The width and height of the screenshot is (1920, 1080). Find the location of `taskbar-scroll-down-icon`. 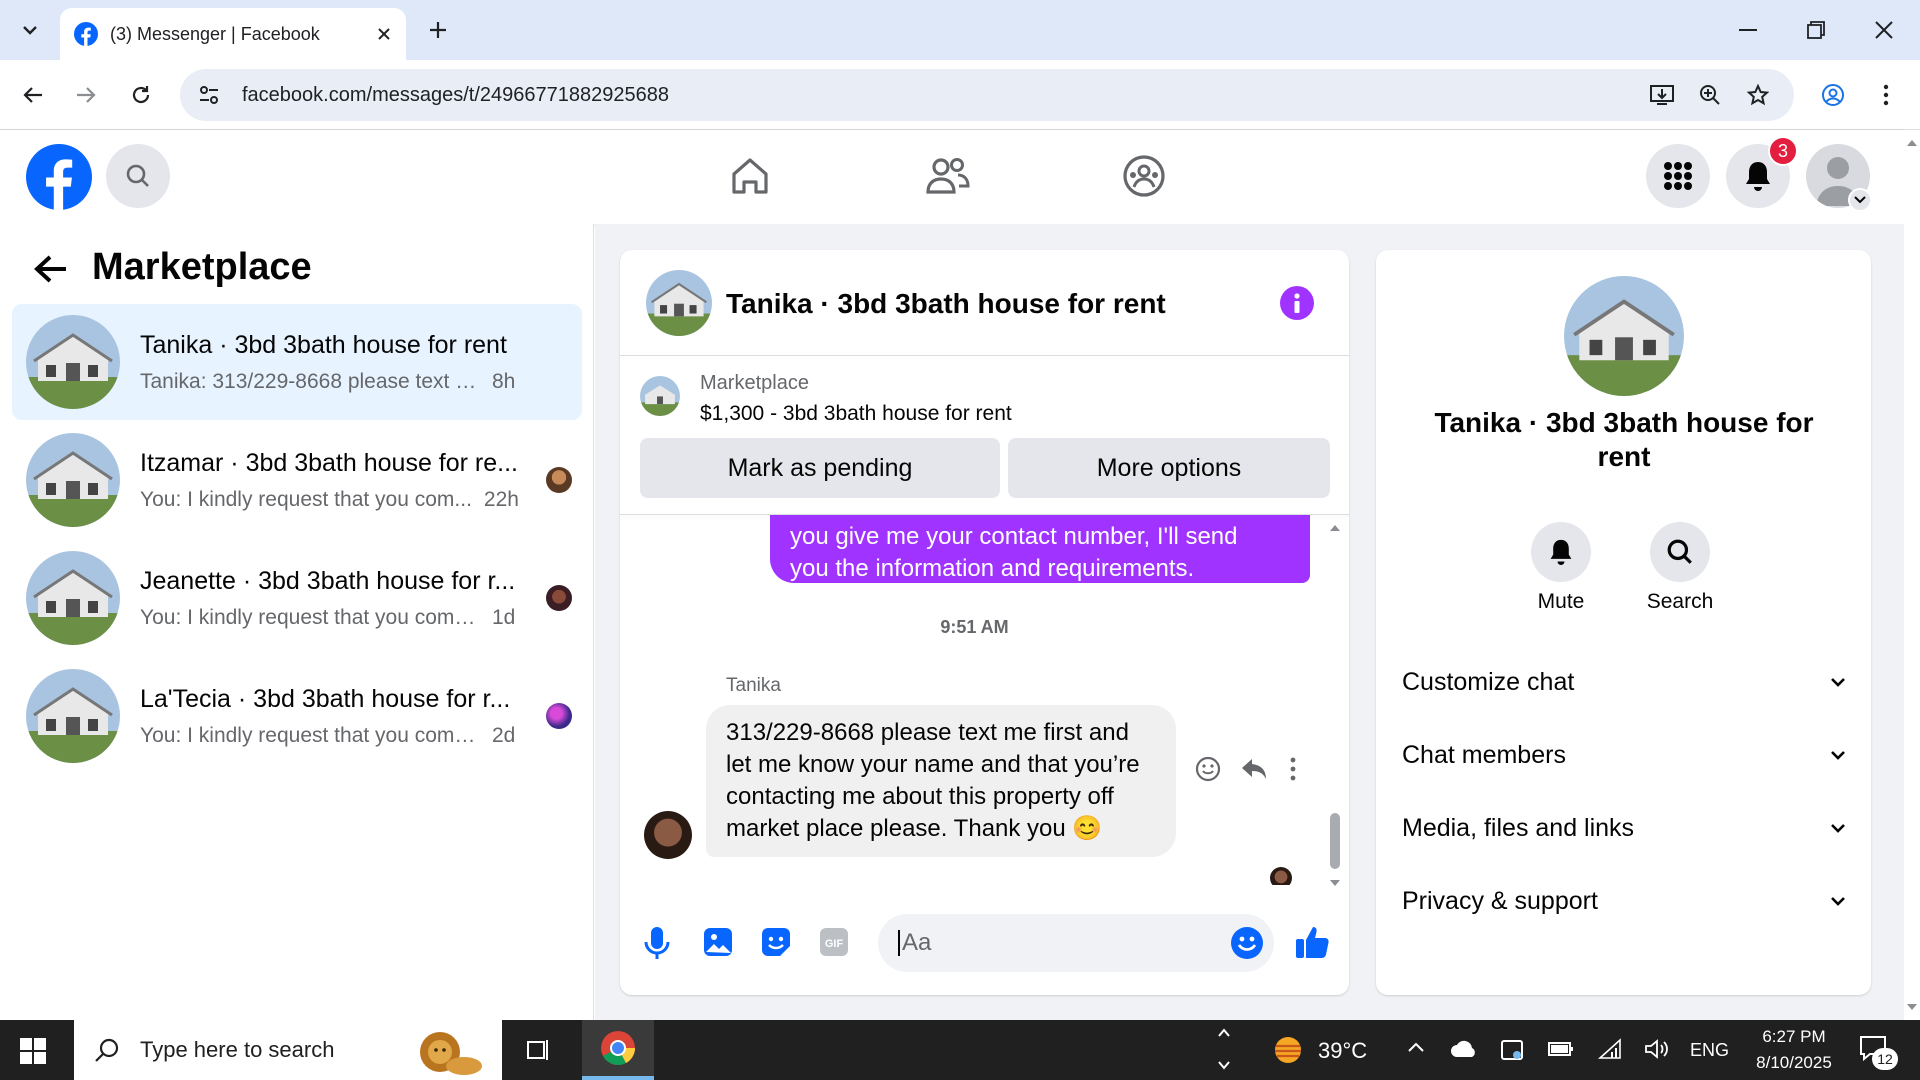

taskbar-scroll-down-icon is located at coordinates (1224, 1065).